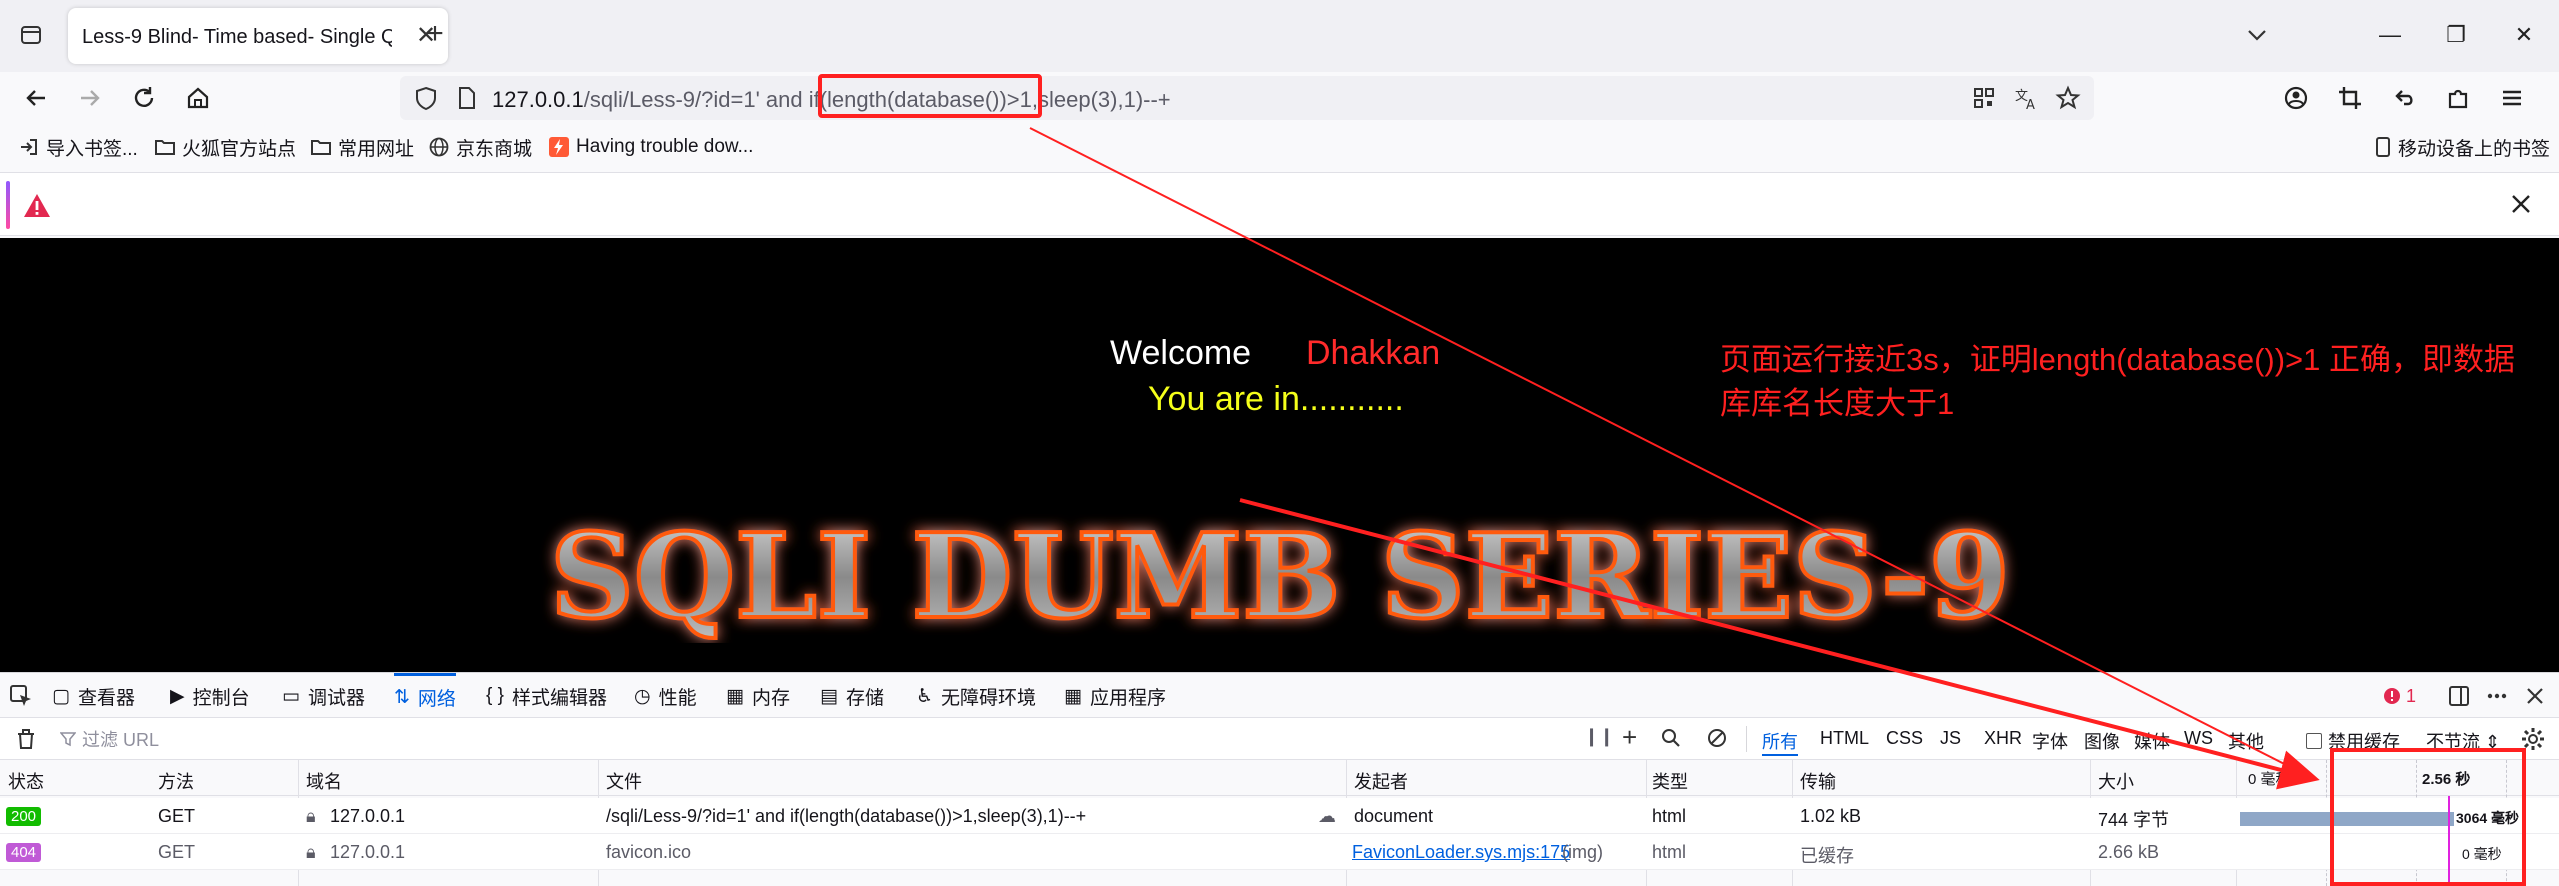  Describe the element at coordinates (1599, 736) in the screenshot. I see `pause-icon: ❙❙` at that location.